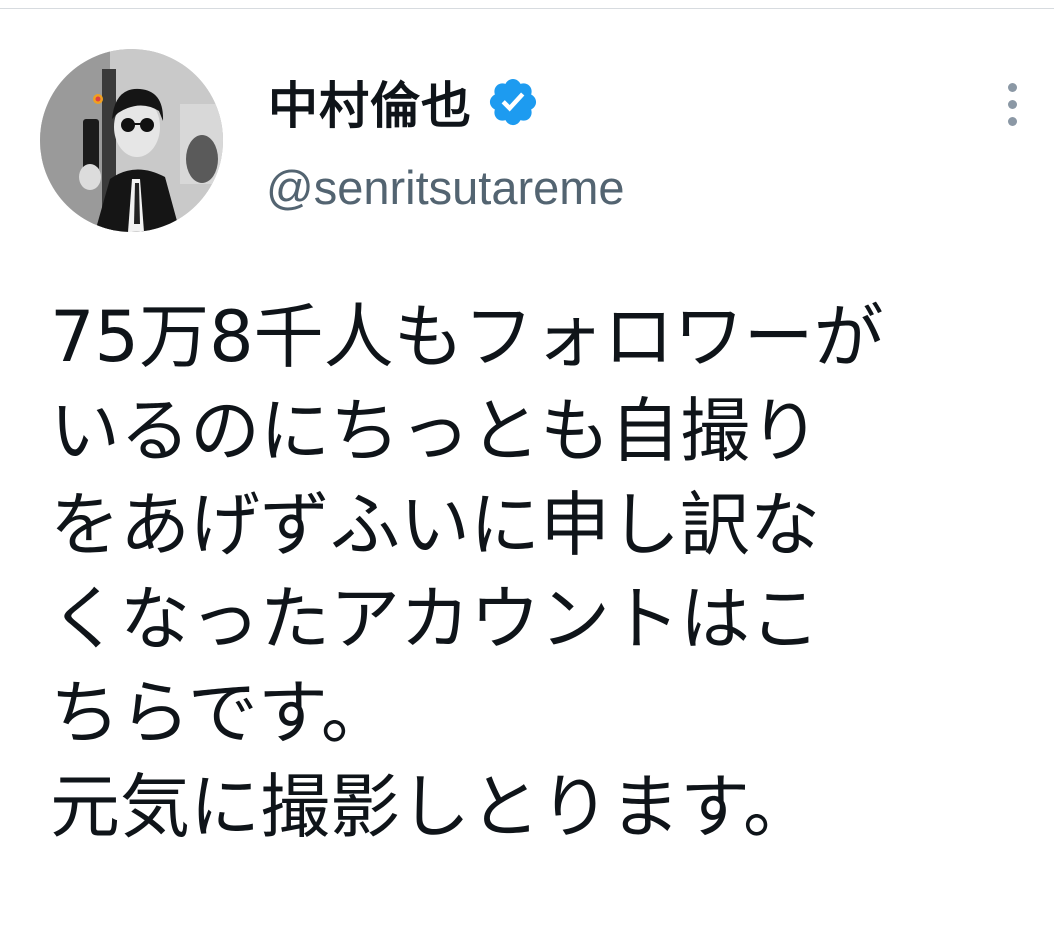  I want to click on avatar, so click(131, 140).